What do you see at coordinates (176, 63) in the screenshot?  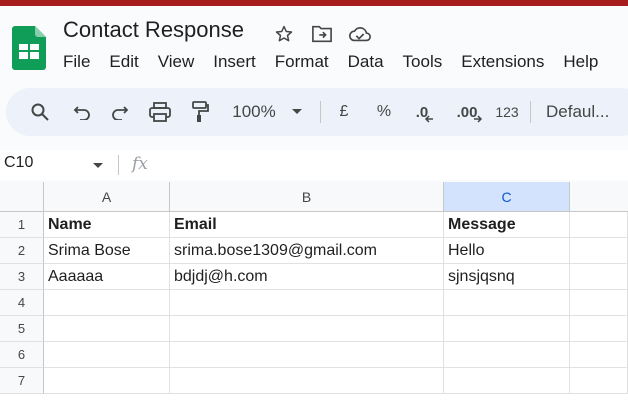 I see `menu-view: View` at bounding box center [176, 63].